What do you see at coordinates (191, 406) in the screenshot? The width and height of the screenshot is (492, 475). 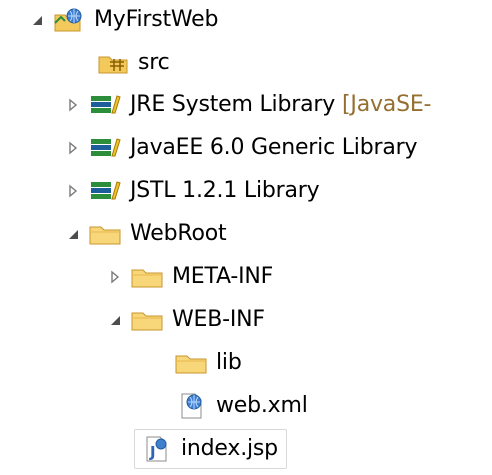 I see `xml-file-icon` at bounding box center [191, 406].